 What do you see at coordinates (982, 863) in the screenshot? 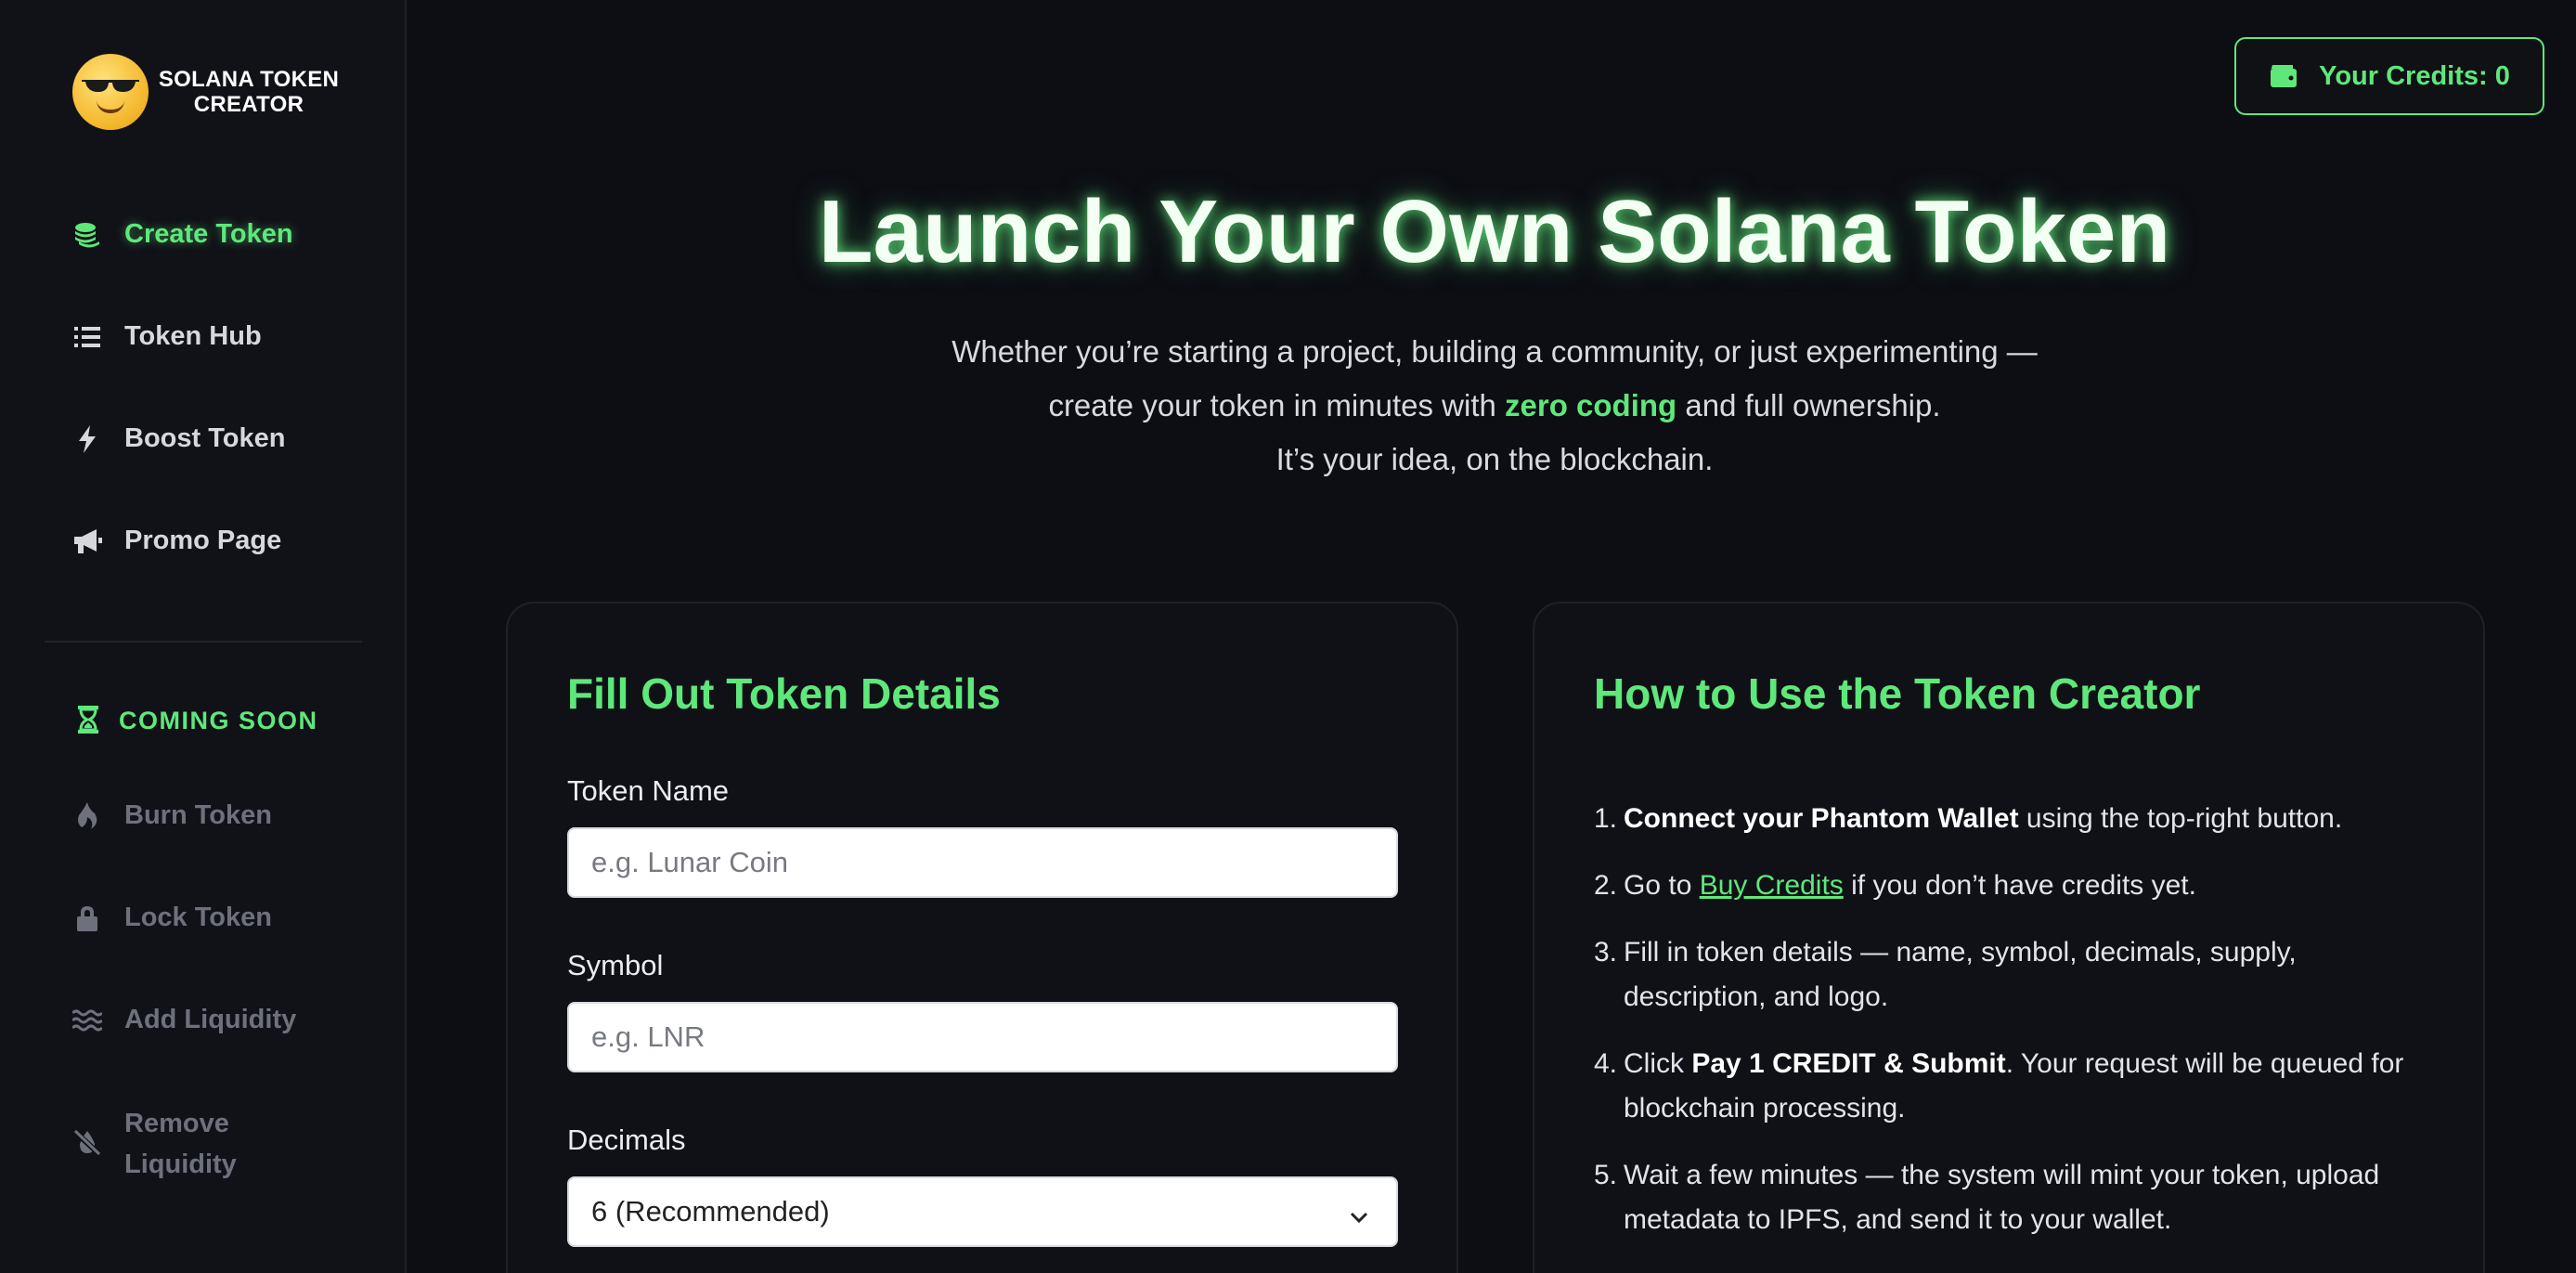
I see `token-name-input` at bounding box center [982, 863].